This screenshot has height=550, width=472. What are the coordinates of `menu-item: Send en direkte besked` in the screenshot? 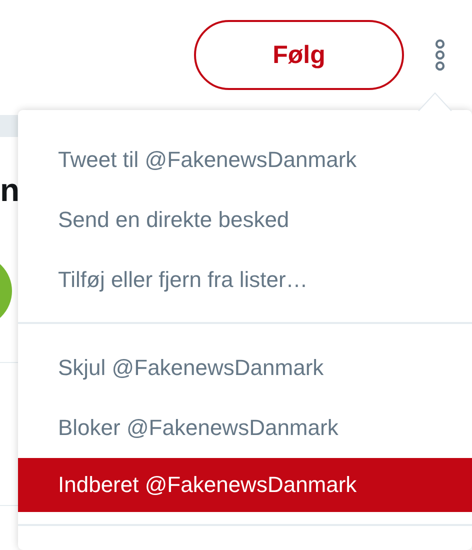 It's located at (245, 220).